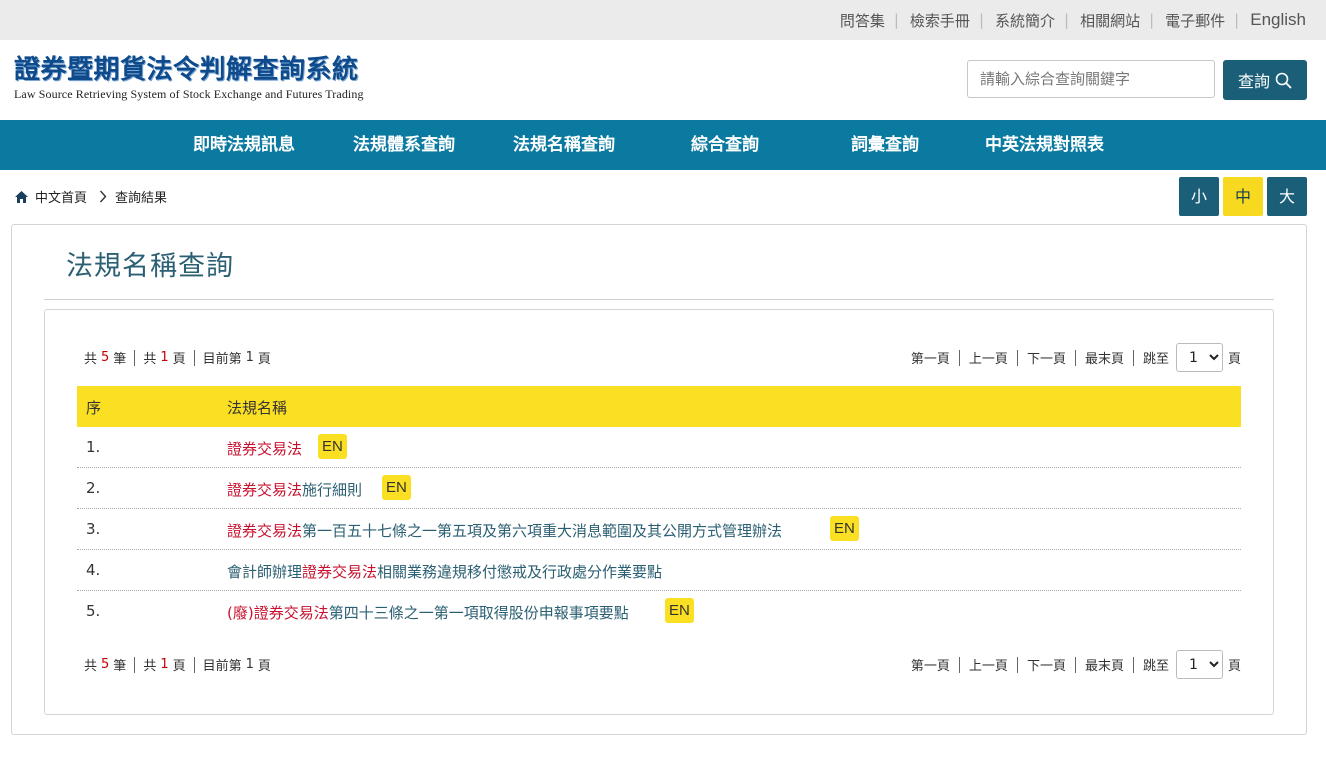 The image size is (1326, 757). Describe the element at coordinates (264, 572) in the screenshot. I see `law-prefix: 會計師辦理` at that location.